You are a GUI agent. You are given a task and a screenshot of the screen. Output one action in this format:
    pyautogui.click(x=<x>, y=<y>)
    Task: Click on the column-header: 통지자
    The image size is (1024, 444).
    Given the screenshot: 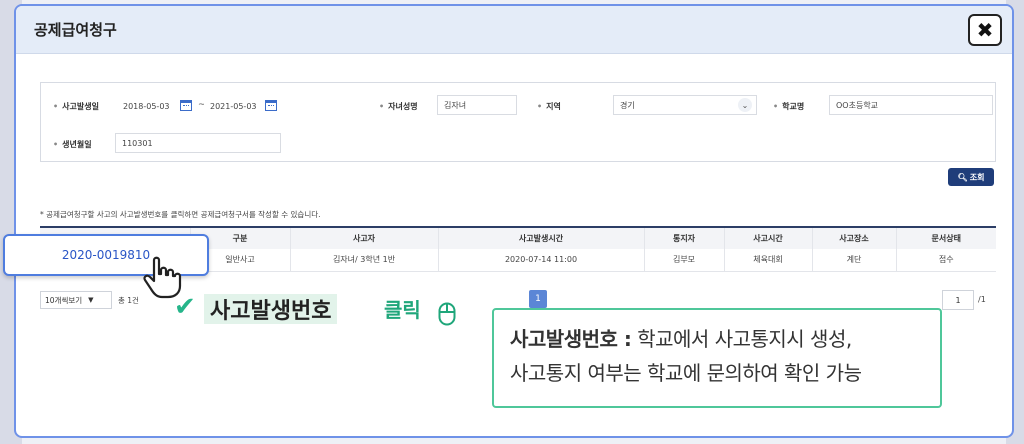 What is the action you would take?
    pyautogui.click(x=683, y=237)
    